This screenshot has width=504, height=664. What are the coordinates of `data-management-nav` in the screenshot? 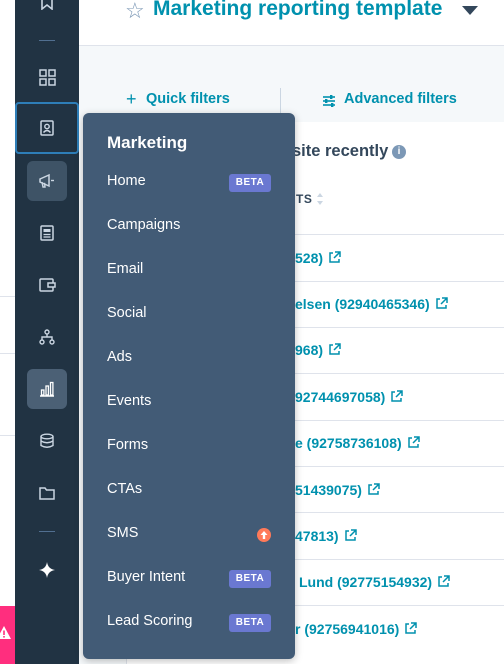 It's located at (47, 441).